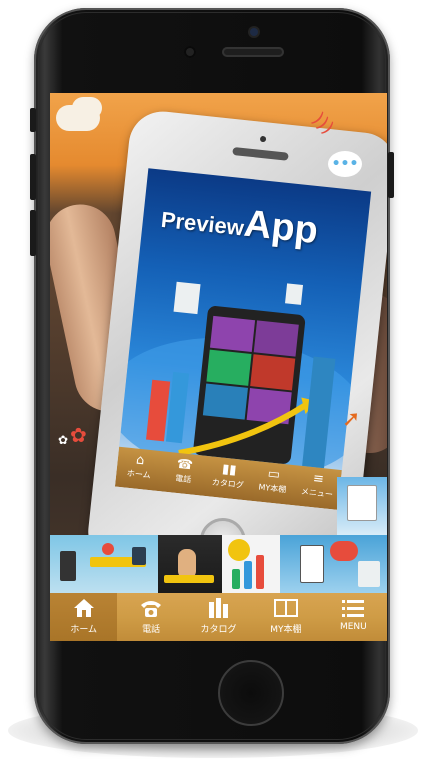 This screenshot has width=425, height=767. I want to click on phone-icon, so click(151, 608).